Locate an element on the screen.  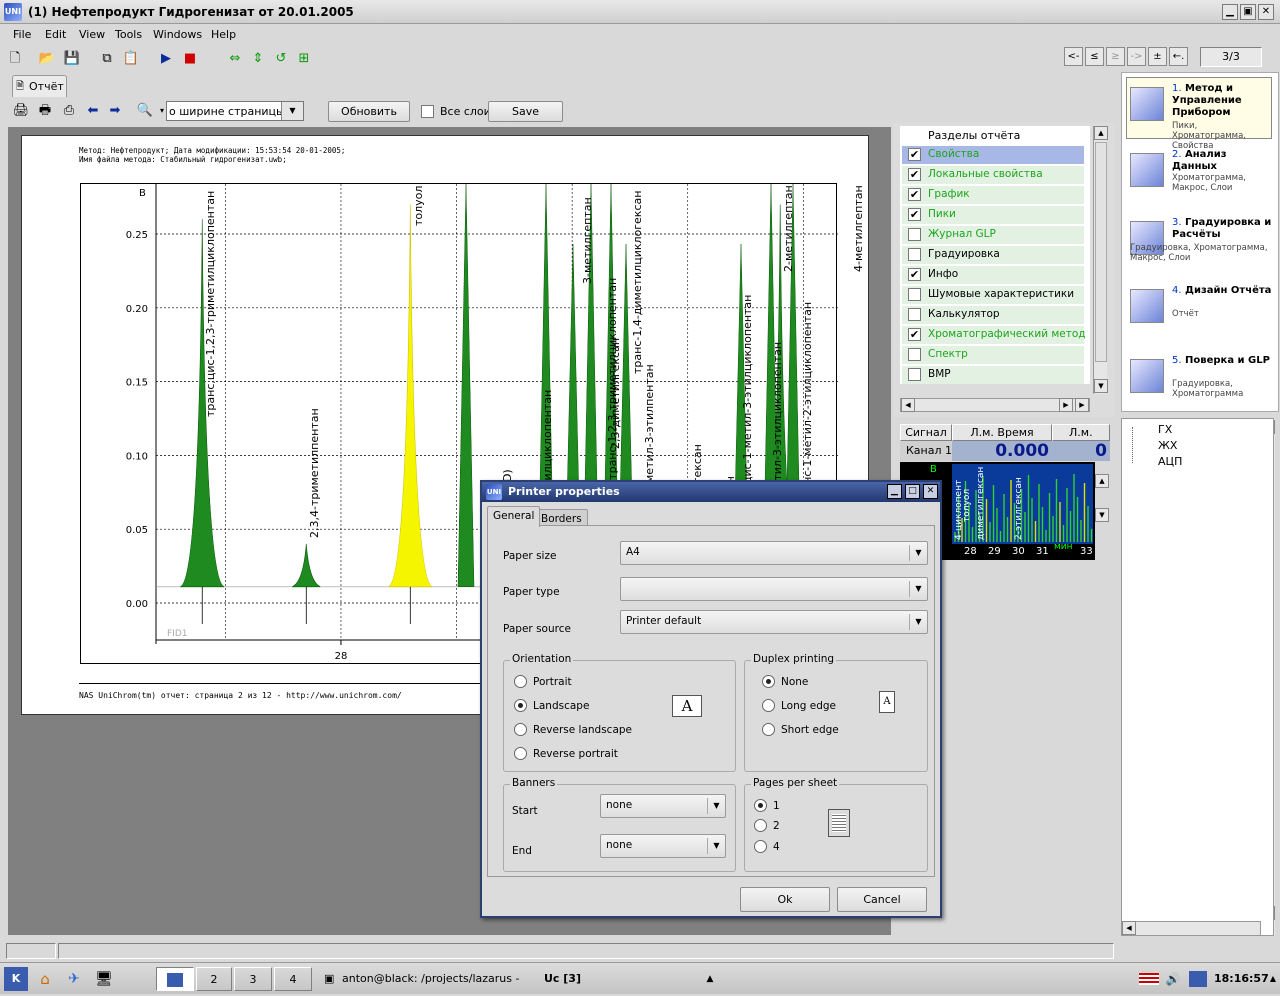
section-item: ✔ Пики is located at coordinates (993, 215).